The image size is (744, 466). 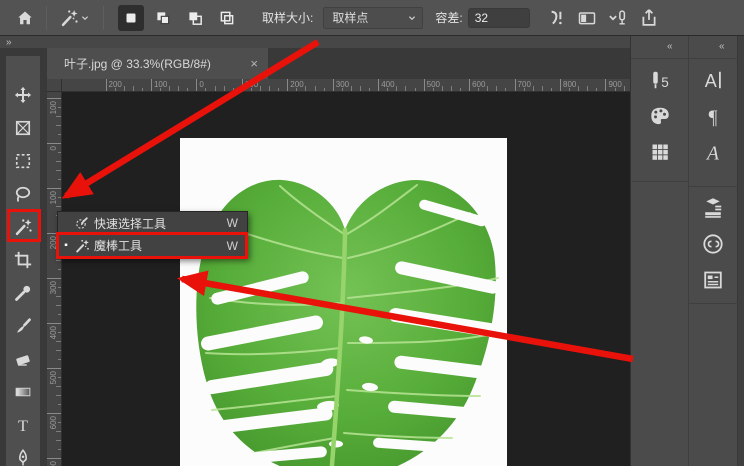 I want to click on pen-tool, so click(x=23, y=457).